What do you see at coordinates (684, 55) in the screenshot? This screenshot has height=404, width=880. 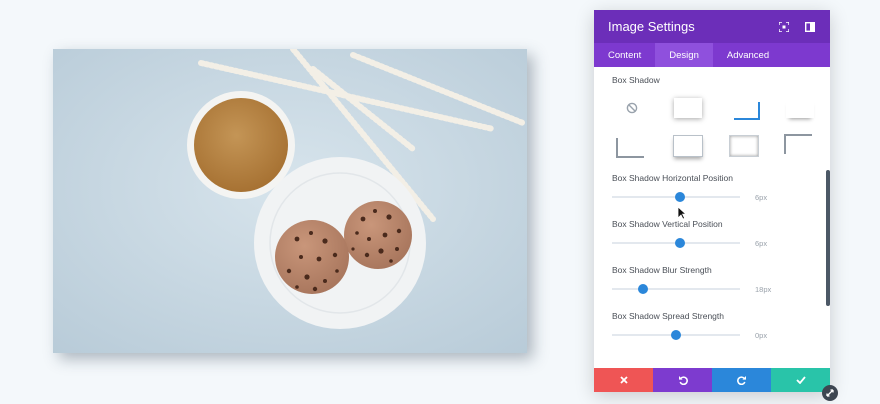 I see `tab-design: Design` at bounding box center [684, 55].